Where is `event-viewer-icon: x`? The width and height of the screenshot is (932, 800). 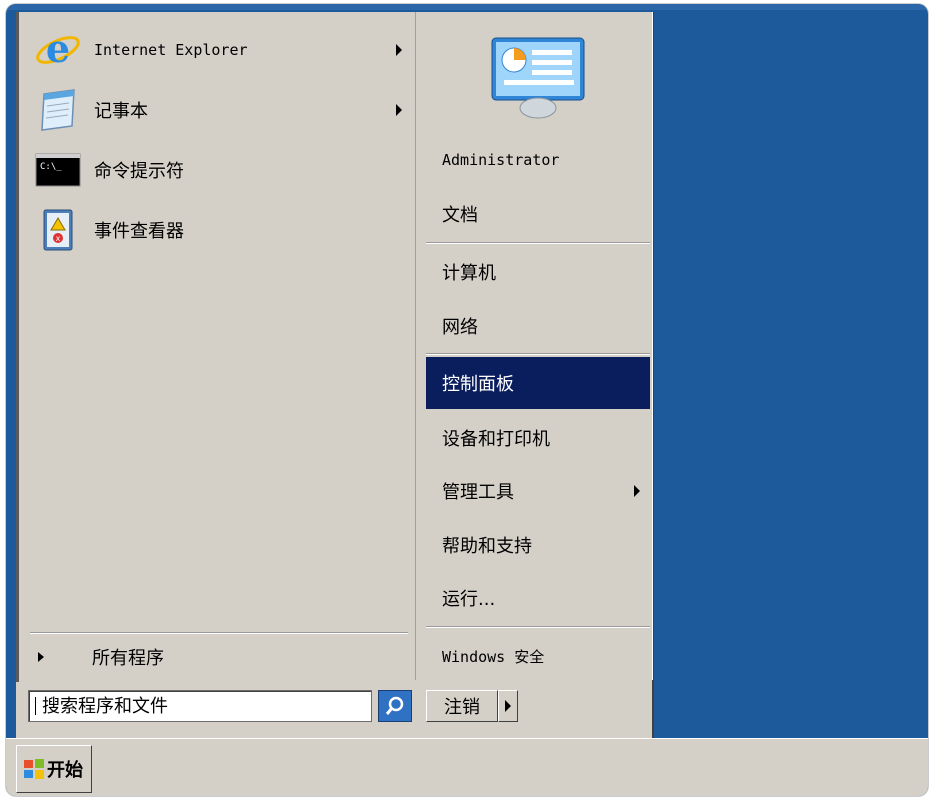
event-viewer-icon: x is located at coordinates (58, 230).